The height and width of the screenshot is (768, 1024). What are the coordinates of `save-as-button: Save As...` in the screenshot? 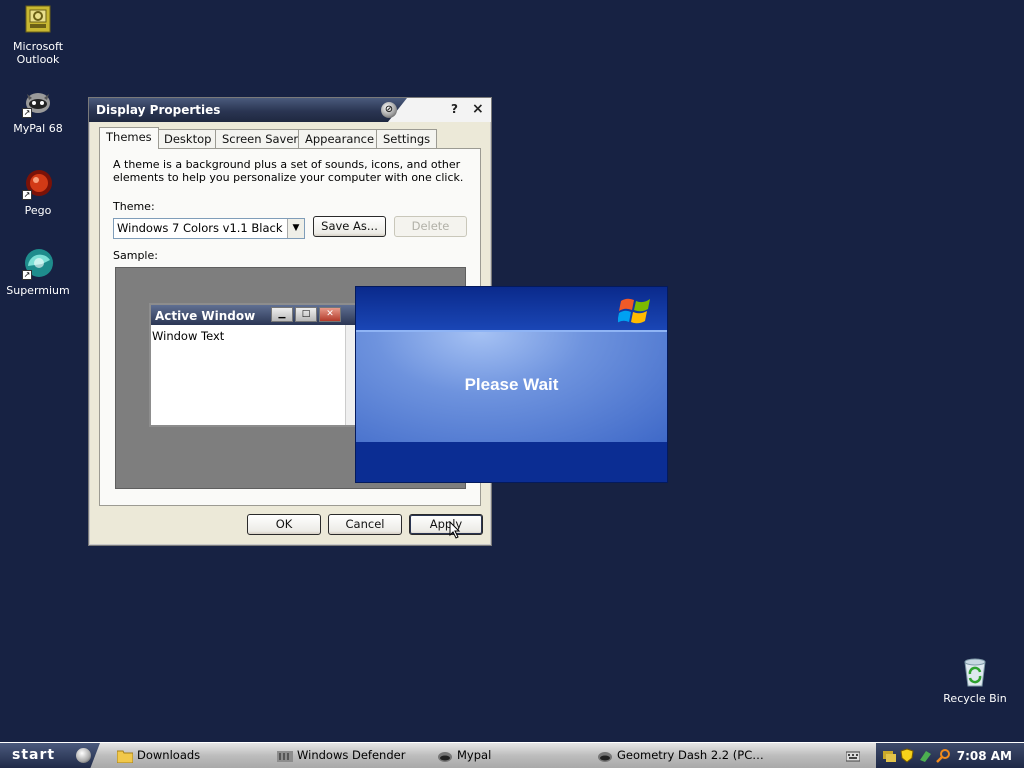 It's located at (349, 226).